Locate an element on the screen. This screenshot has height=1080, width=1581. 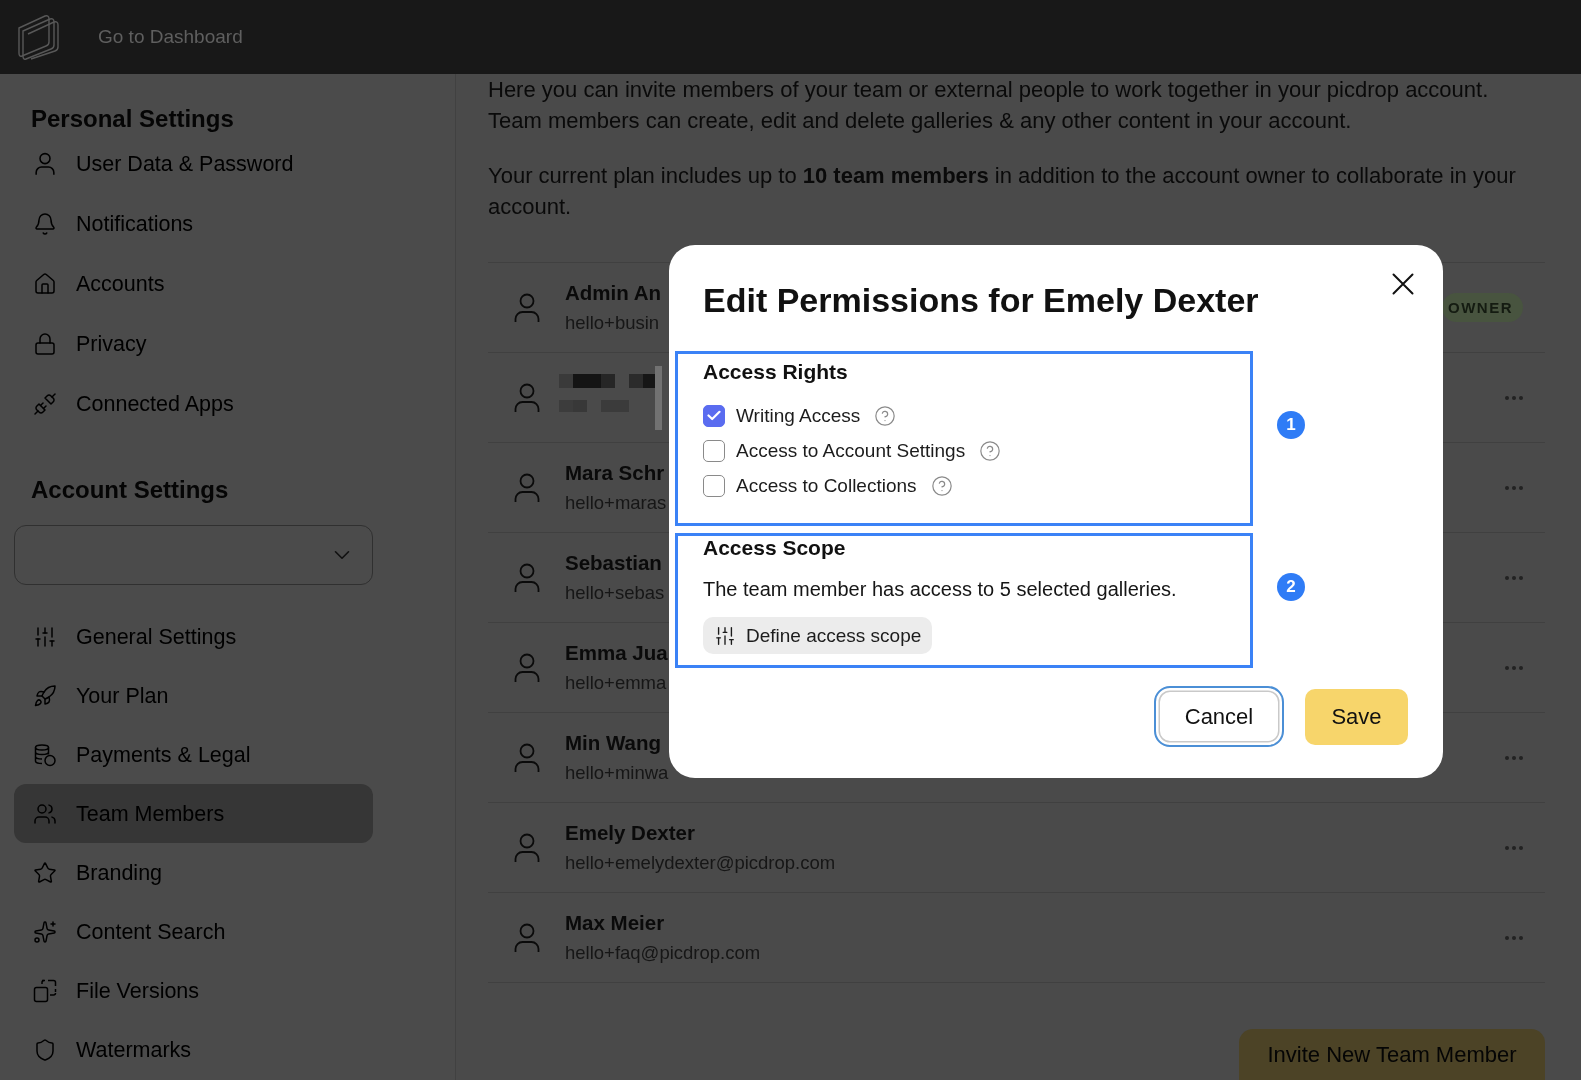
sidebar-item-label: User Data & Password is located at coordinates (185, 164).